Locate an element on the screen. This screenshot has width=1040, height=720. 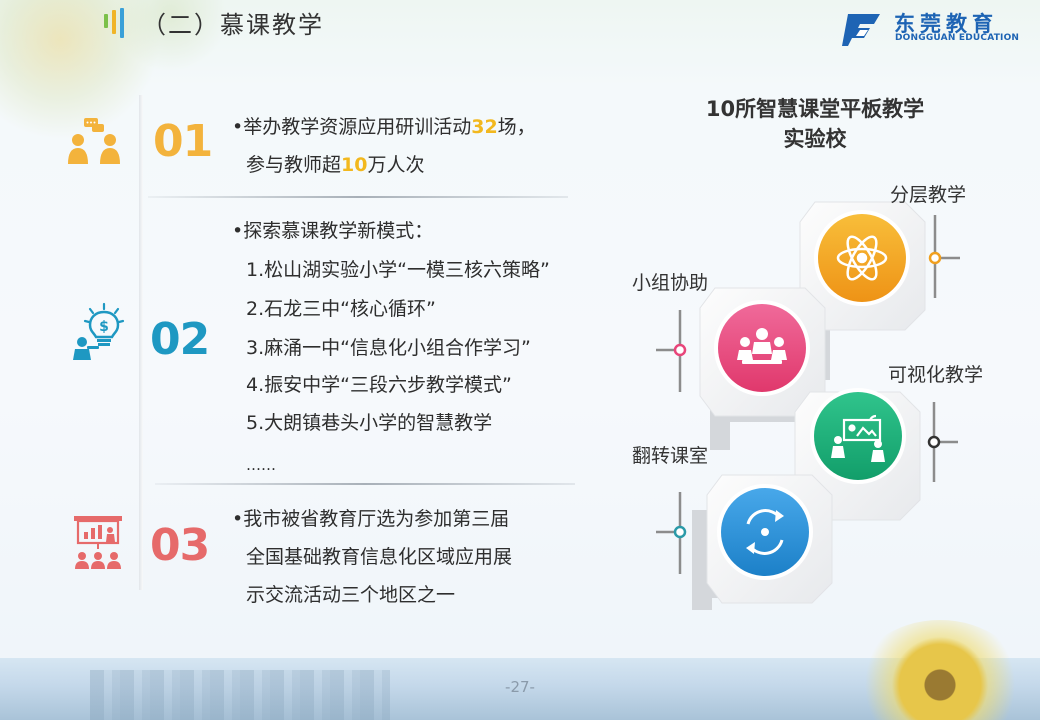
teacher-count: 10 is located at coordinates (354, 165).